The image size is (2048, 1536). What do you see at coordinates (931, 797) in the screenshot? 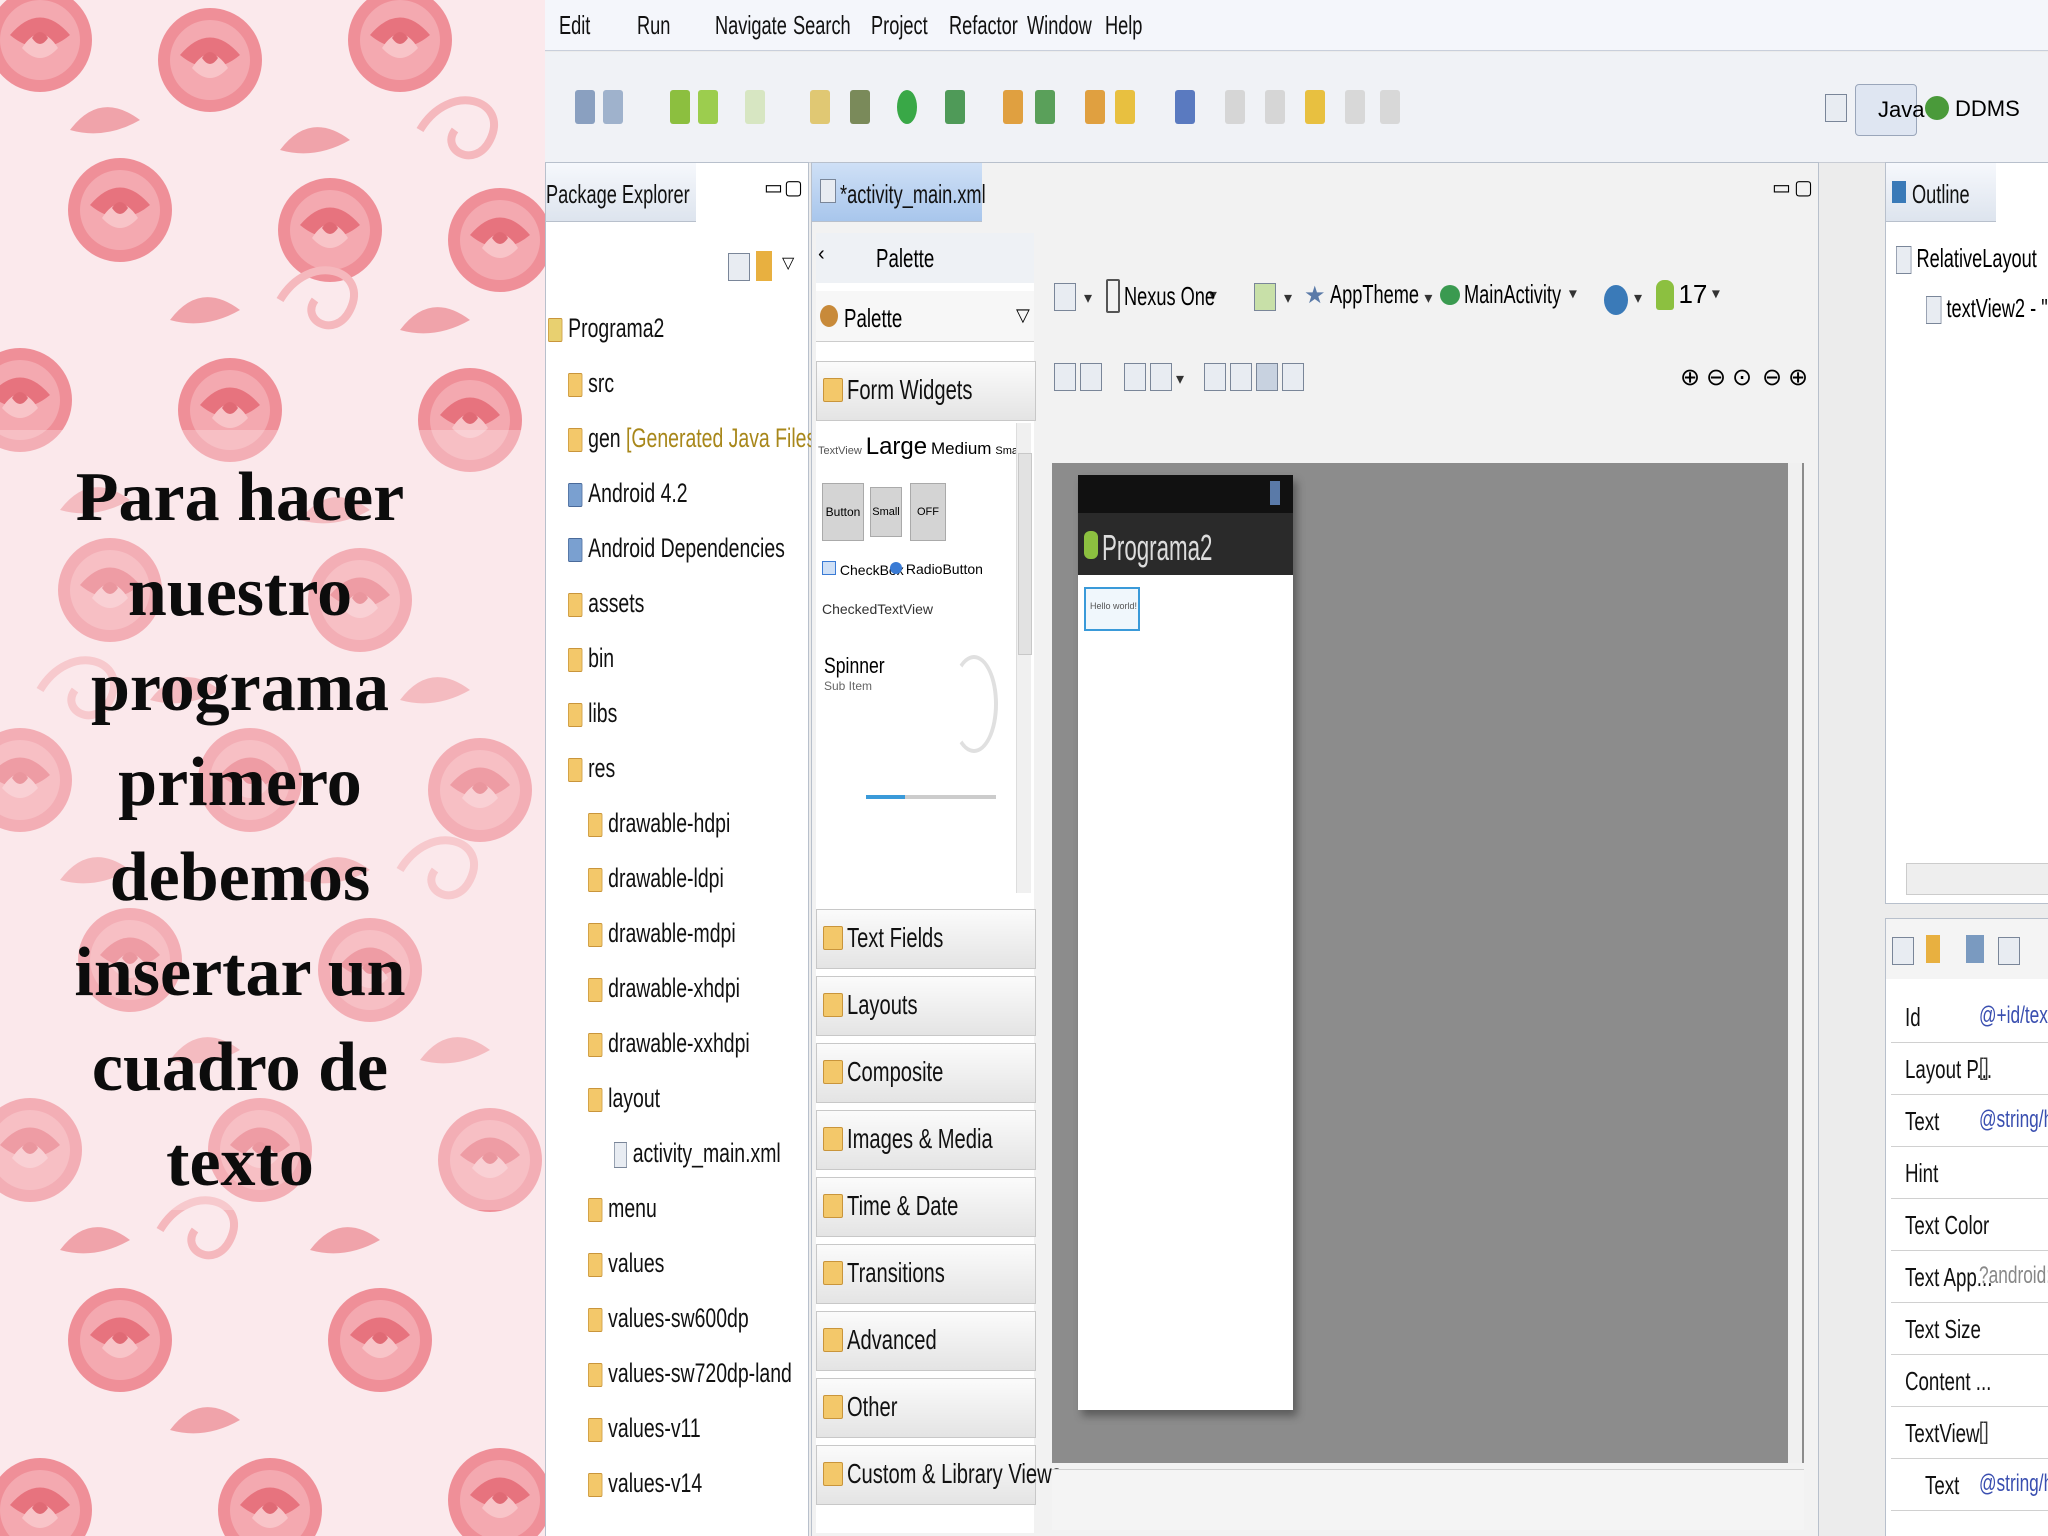
I see `widget-progress-bar` at bounding box center [931, 797].